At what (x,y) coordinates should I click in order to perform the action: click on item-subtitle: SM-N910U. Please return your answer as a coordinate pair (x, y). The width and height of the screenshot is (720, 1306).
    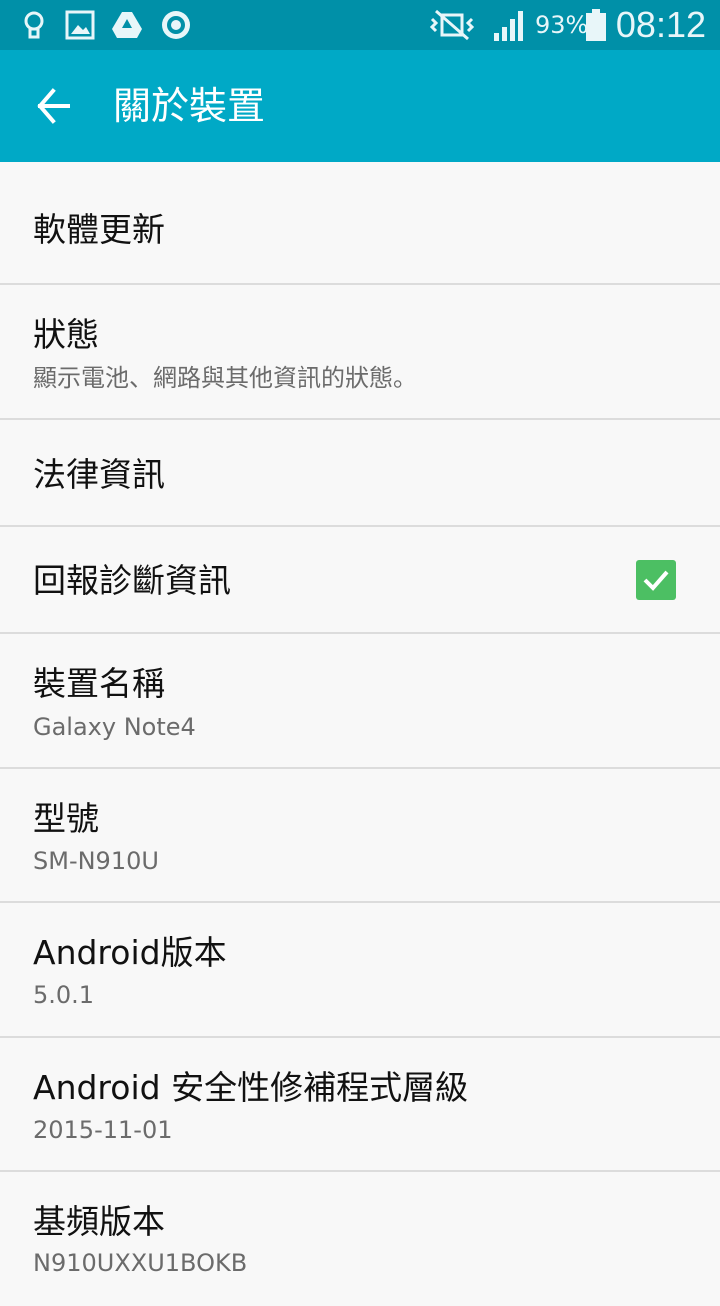
    Looking at the image, I should click on (96, 861).